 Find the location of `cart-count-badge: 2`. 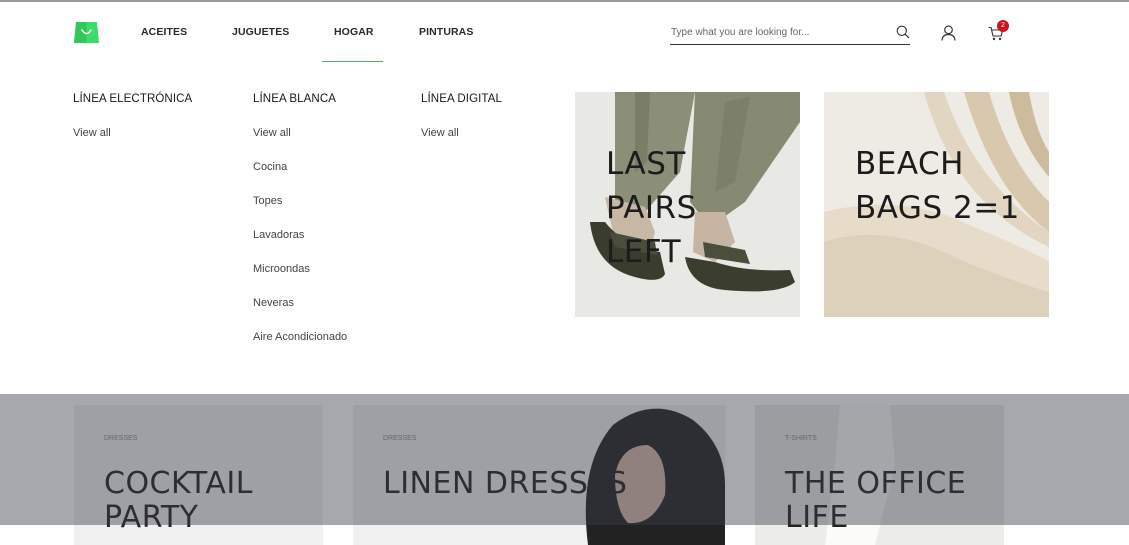

cart-count-badge: 2 is located at coordinates (1003, 26).